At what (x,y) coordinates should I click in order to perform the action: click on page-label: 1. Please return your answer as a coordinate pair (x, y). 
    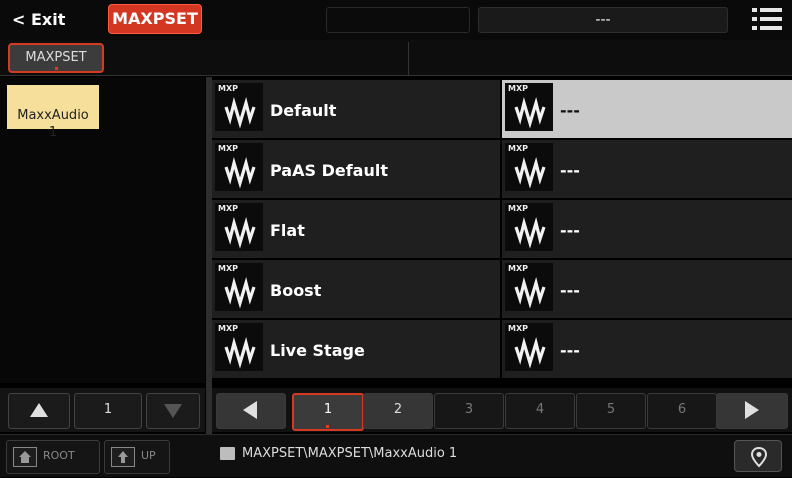
    Looking at the image, I should click on (328, 409).